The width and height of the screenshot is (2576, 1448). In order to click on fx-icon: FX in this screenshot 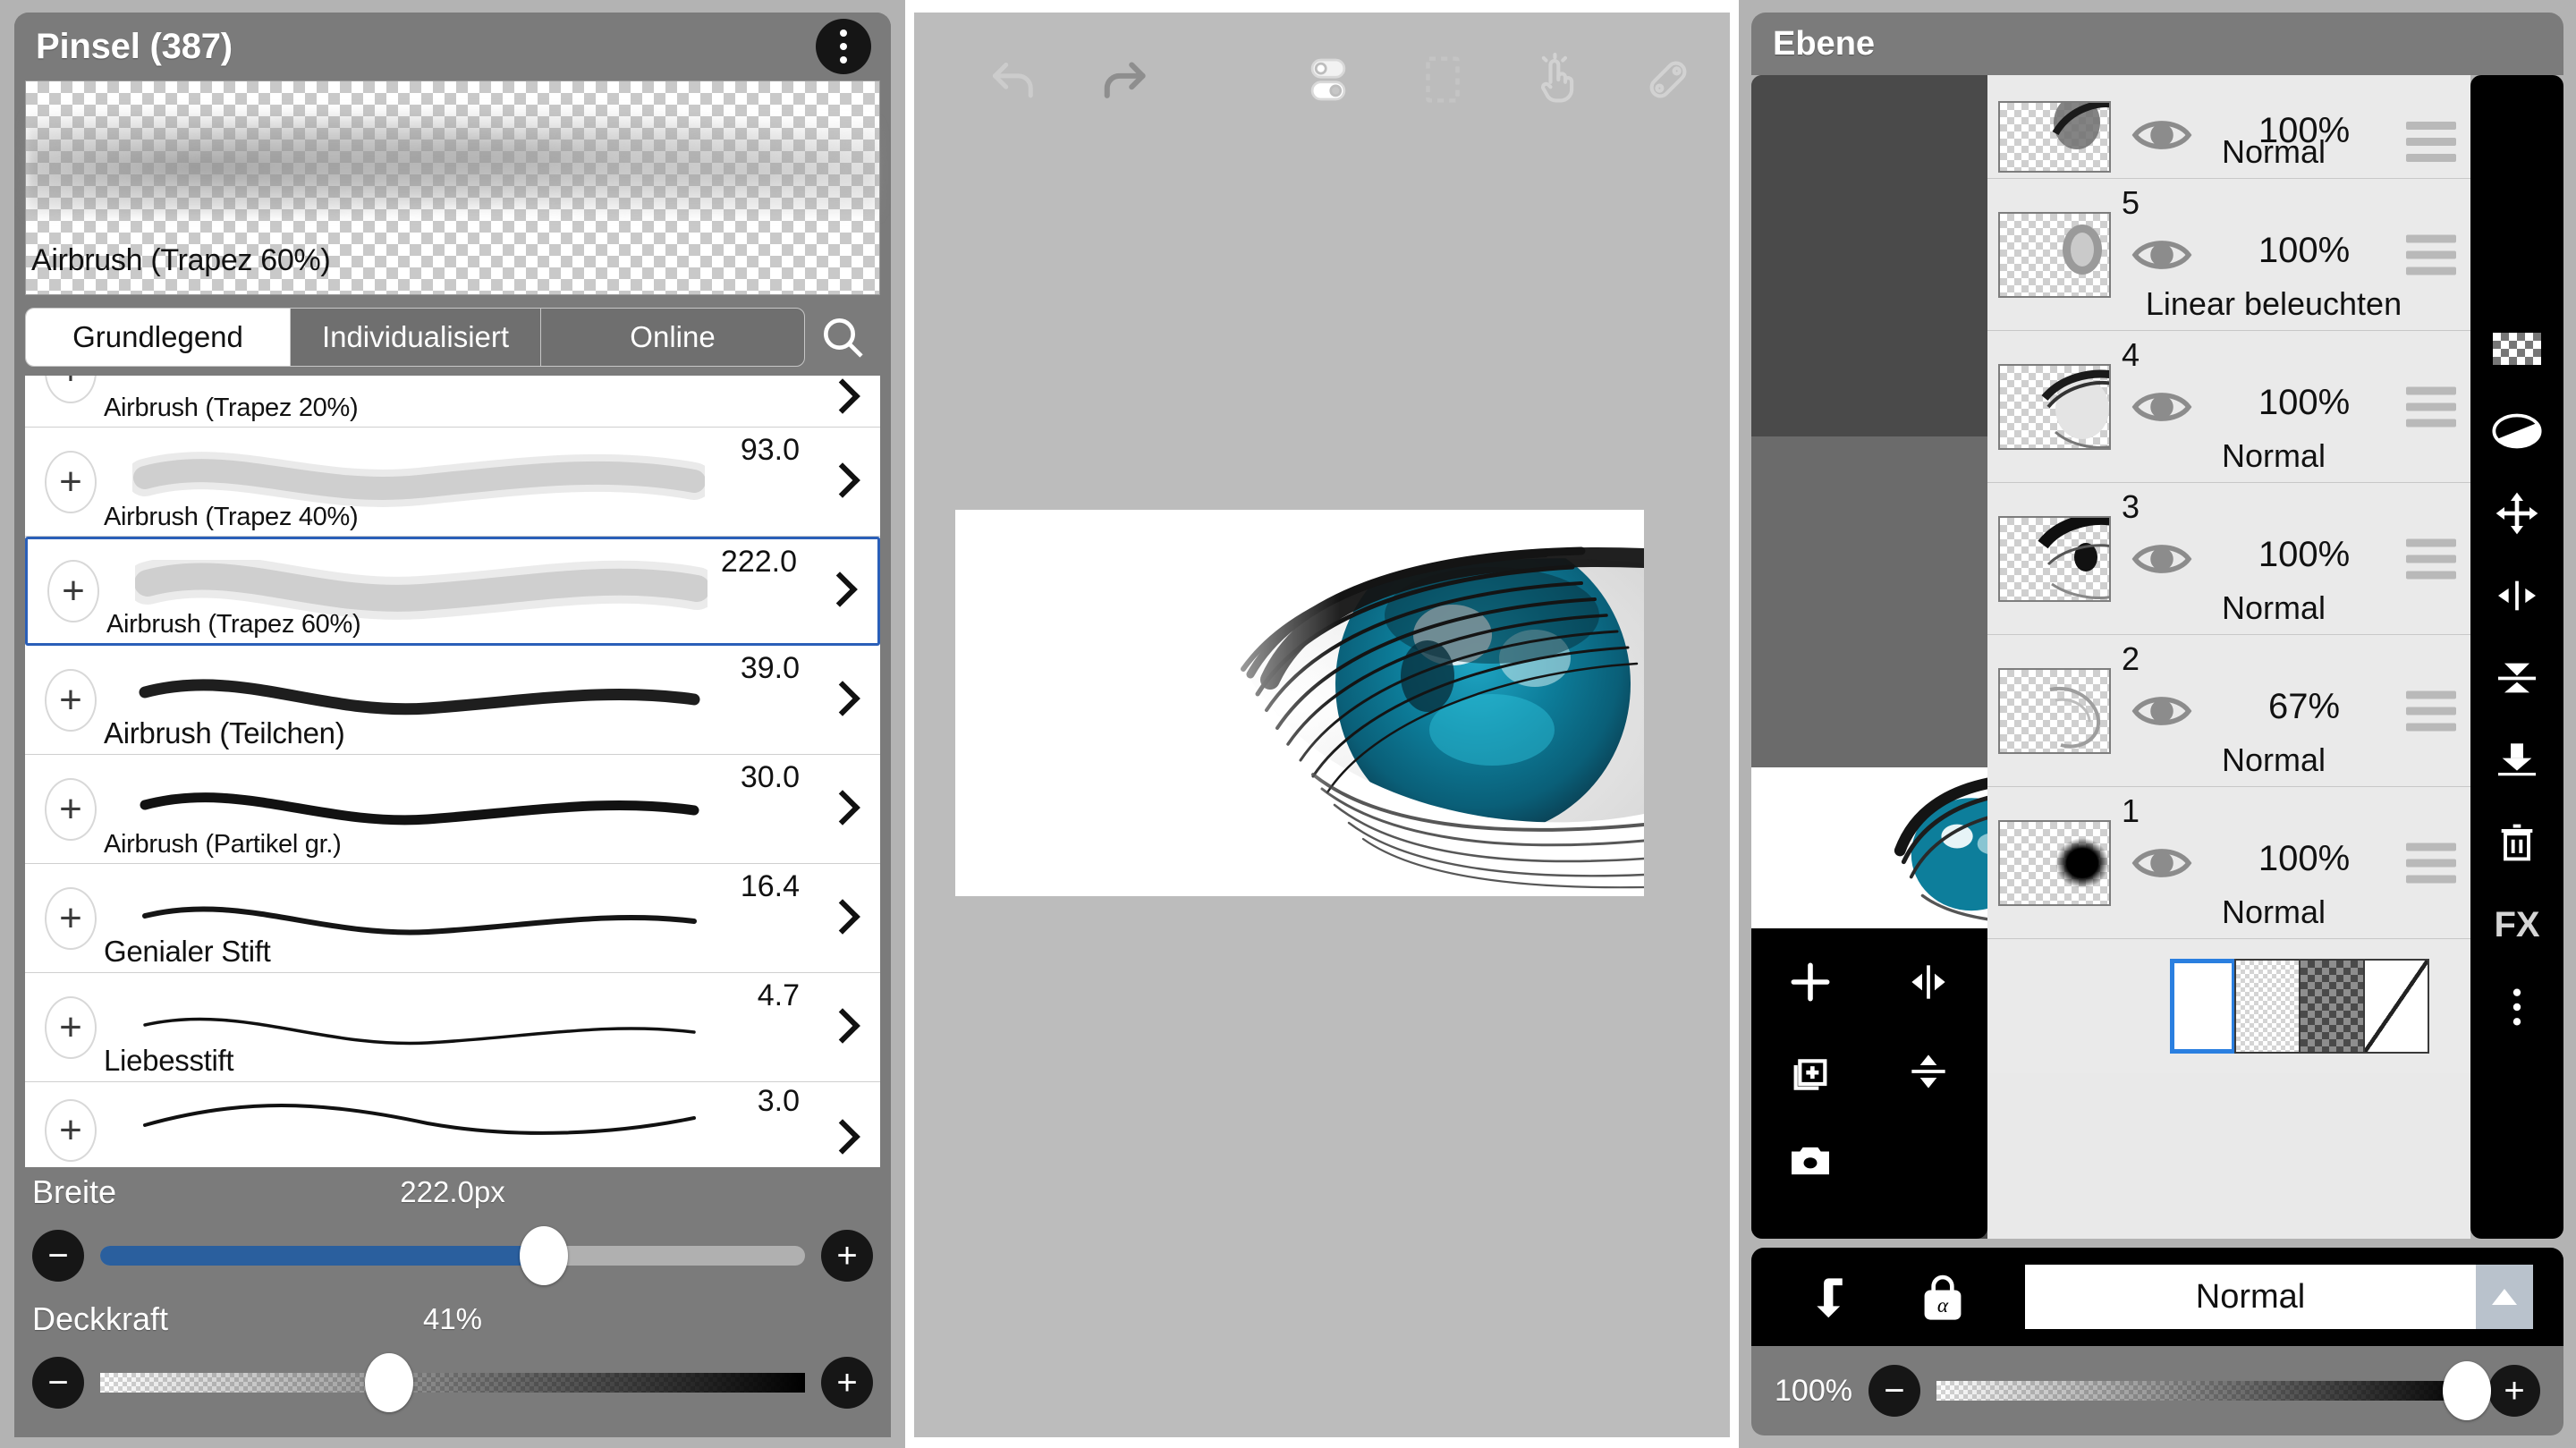, I will do `click(2516, 925)`.